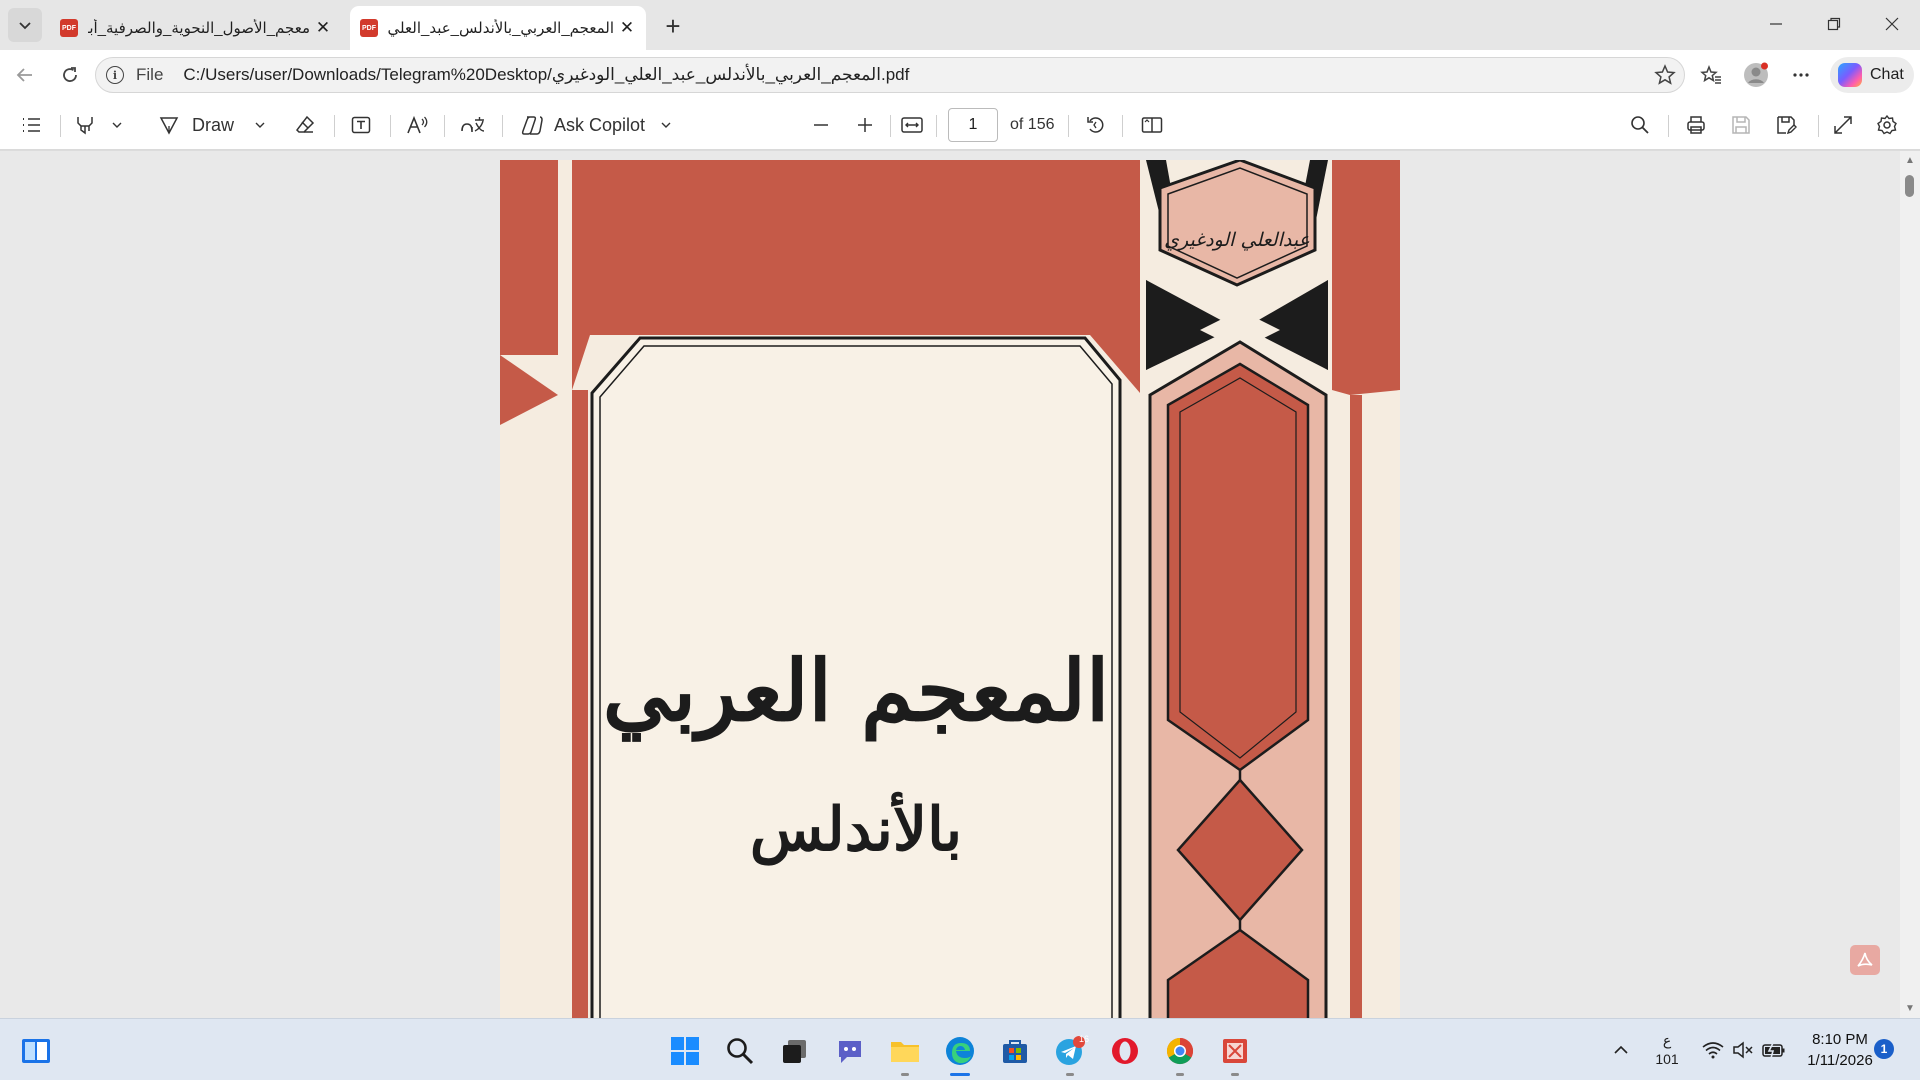 This screenshot has height=1080, width=1920. What do you see at coordinates (1667, 1040) in the screenshot?
I see `language-char: ع` at bounding box center [1667, 1040].